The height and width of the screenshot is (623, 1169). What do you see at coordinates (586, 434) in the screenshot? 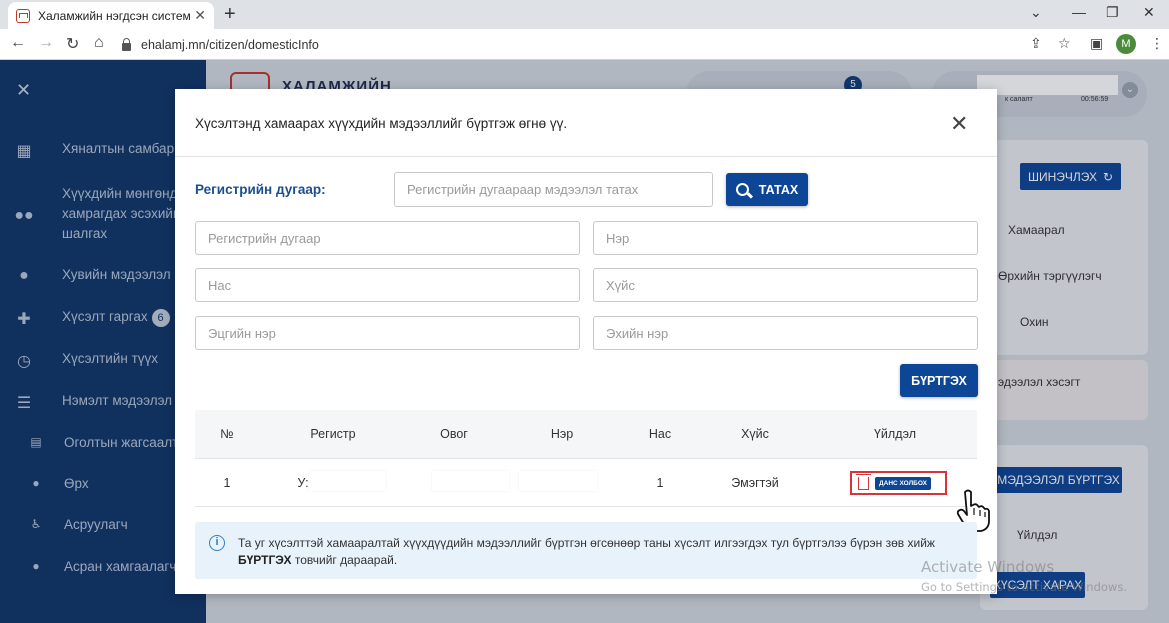
I see `table-header: № Регистр Овог Нэр Нас Хүйс Үйлдэл` at bounding box center [586, 434].